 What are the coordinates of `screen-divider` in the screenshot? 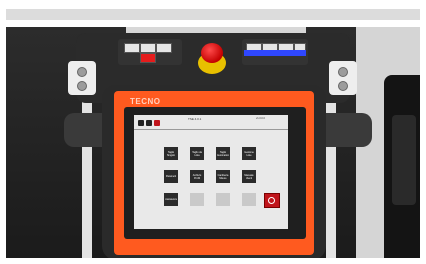 It's located at (211, 129).